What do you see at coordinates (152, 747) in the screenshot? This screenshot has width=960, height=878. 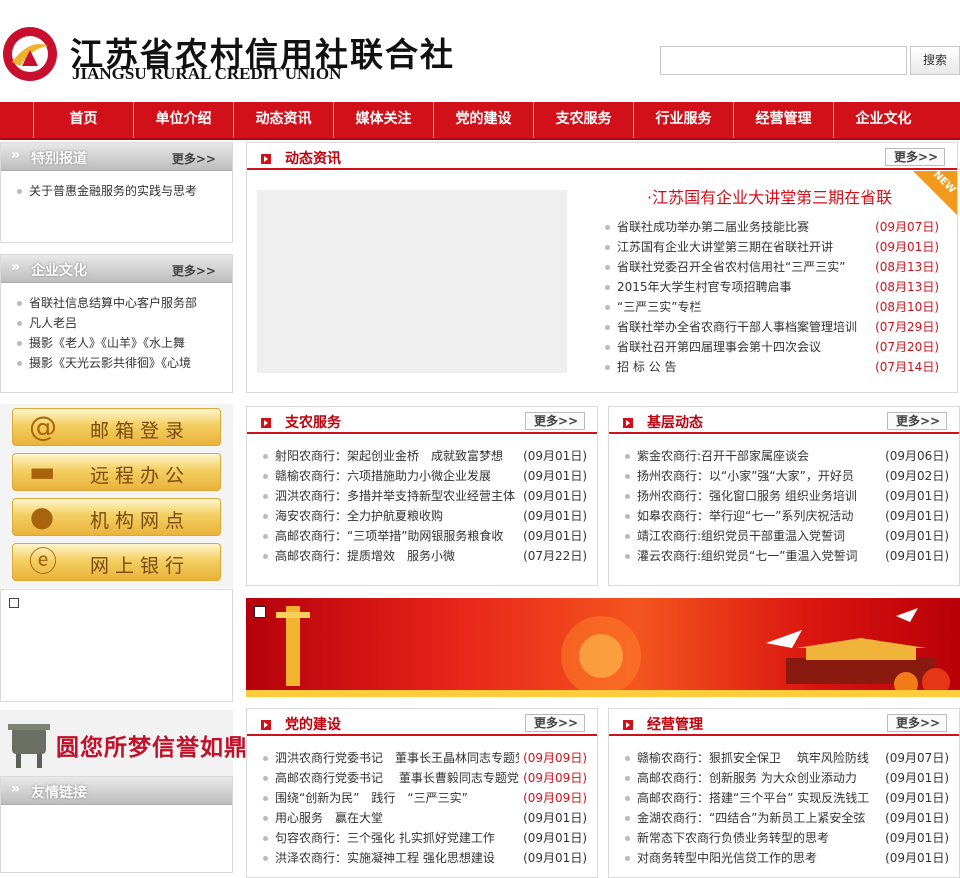 I see `promo-slogan: 圆您所梦信誉如鼎` at bounding box center [152, 747].